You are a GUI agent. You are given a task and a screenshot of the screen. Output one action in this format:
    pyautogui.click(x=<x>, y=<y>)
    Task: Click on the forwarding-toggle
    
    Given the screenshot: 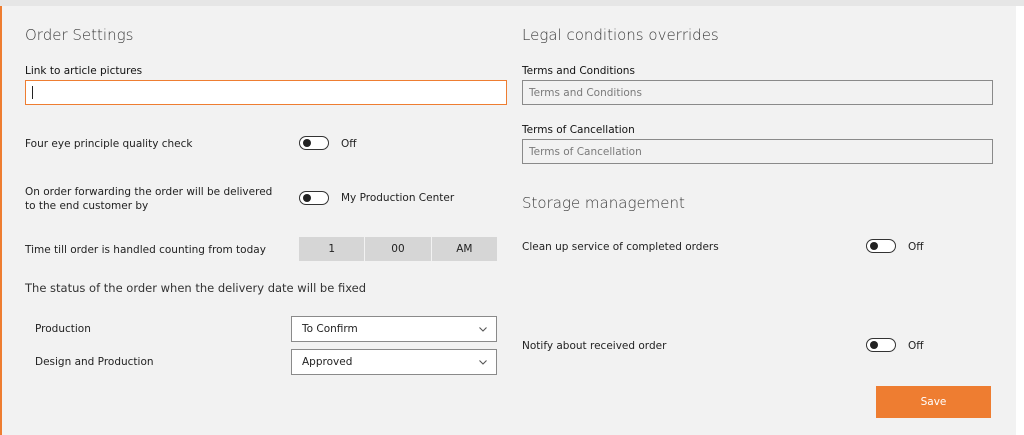 What is the action you would take?
    pyautogui.click(x=314, y=198)
    